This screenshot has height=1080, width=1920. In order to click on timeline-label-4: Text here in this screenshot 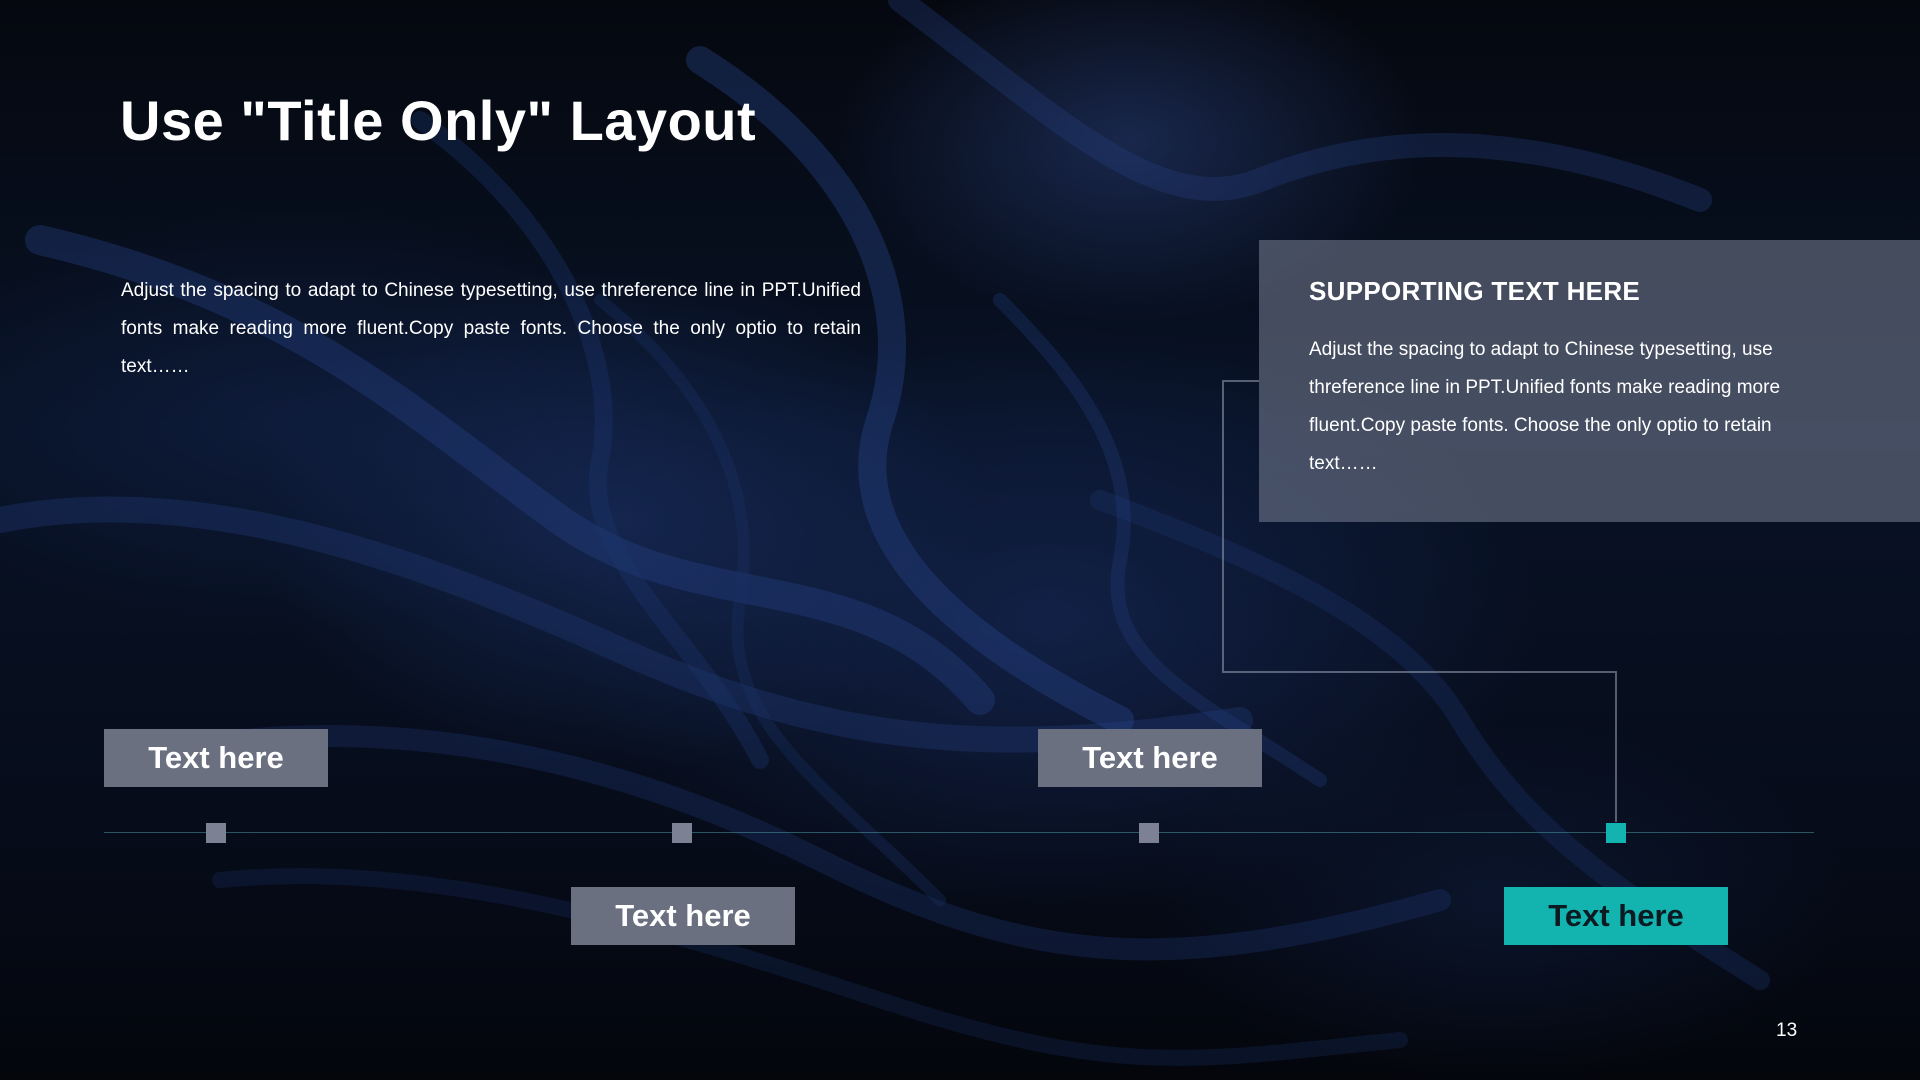, I will do `click(1616, 916)`.